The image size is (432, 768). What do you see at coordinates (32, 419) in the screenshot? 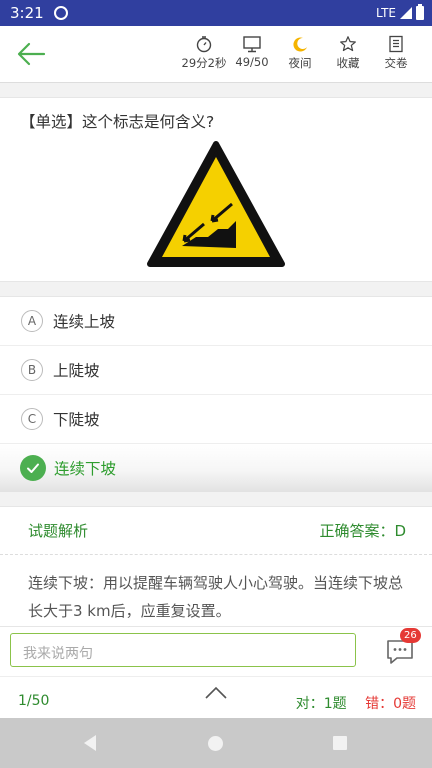
I see `option-letter: C` at bounding box center [32, 419].